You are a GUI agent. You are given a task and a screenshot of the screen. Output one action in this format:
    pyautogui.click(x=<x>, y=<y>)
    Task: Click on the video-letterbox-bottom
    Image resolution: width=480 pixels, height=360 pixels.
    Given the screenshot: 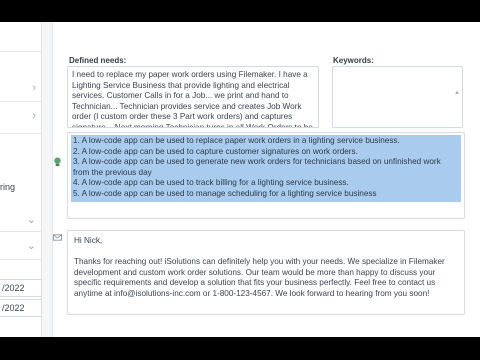 What is the action you would take?
    pyautogui.click(x=240, y=348)
    